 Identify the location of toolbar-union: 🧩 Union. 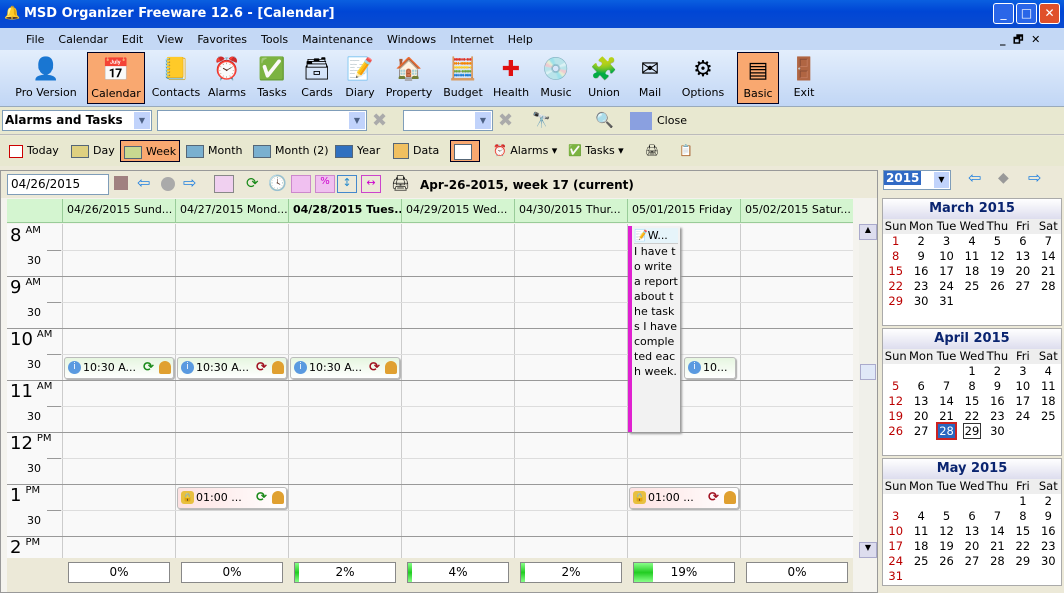
(604, 78).